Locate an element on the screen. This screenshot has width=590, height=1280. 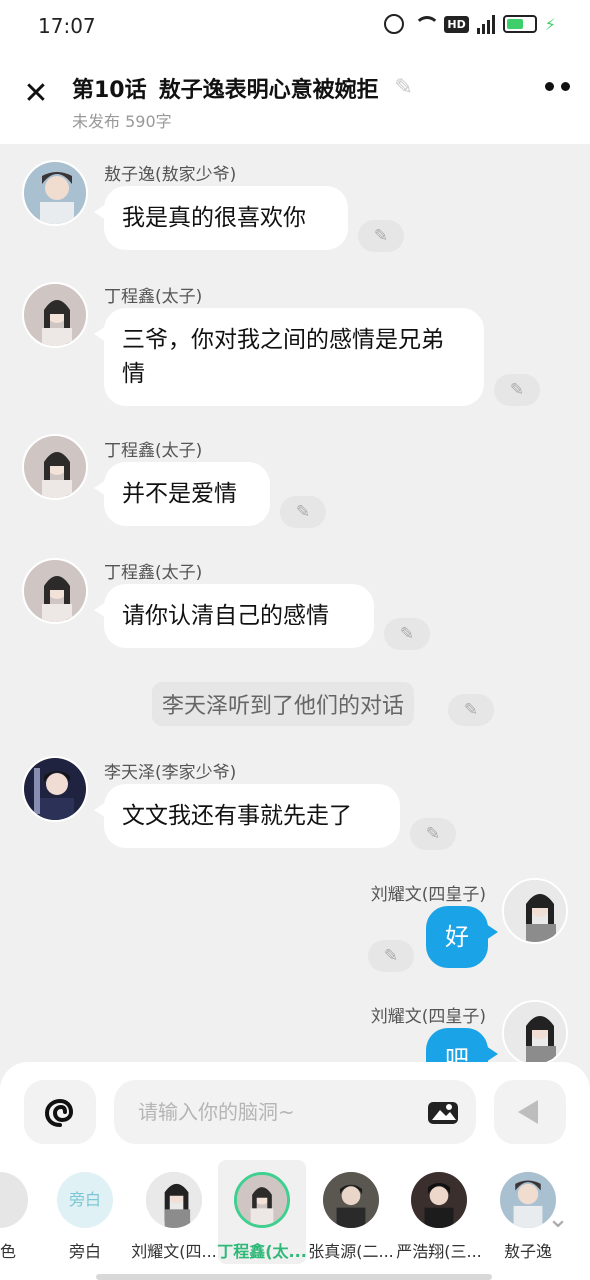
sender-name: 李天泽(李家少爷) is located at coordinates (170, 773).